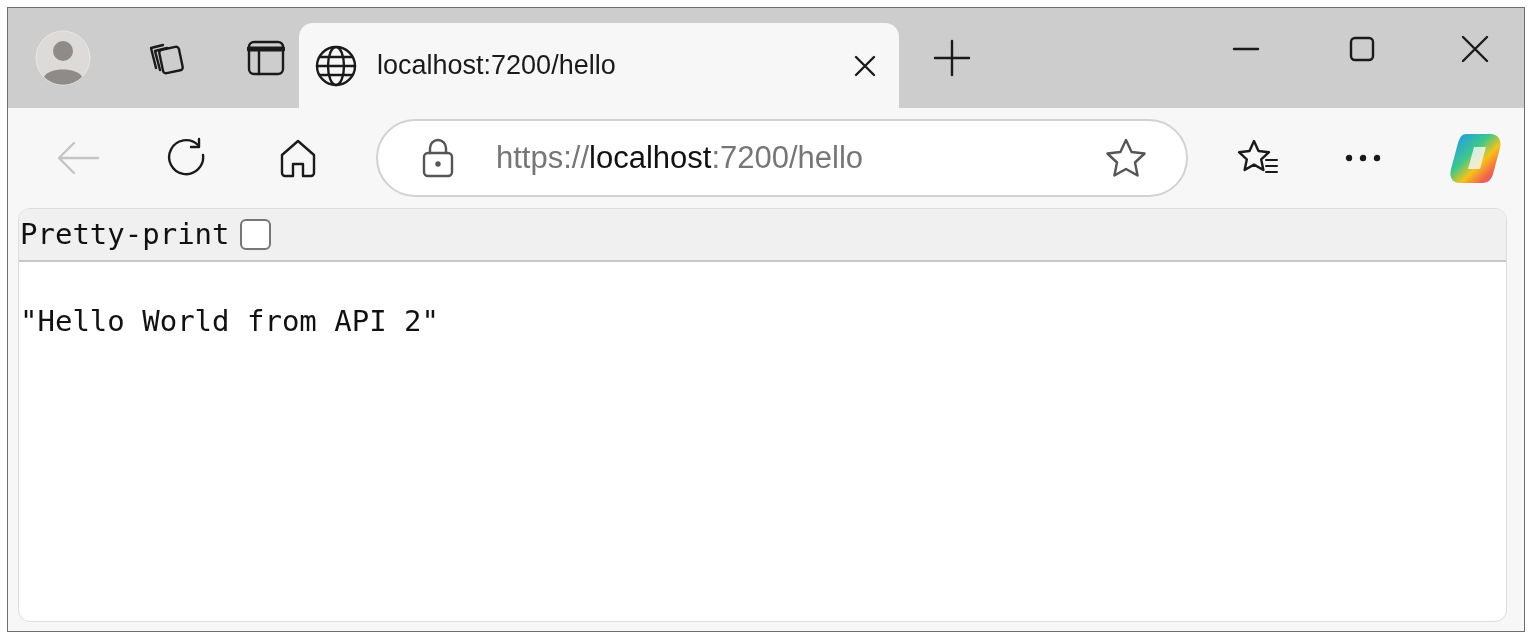  What do you see at coordinates (230, 321) in the screenshot?
I see `response-text: "Hello World from API 2"` at bounding box center [230, 321].